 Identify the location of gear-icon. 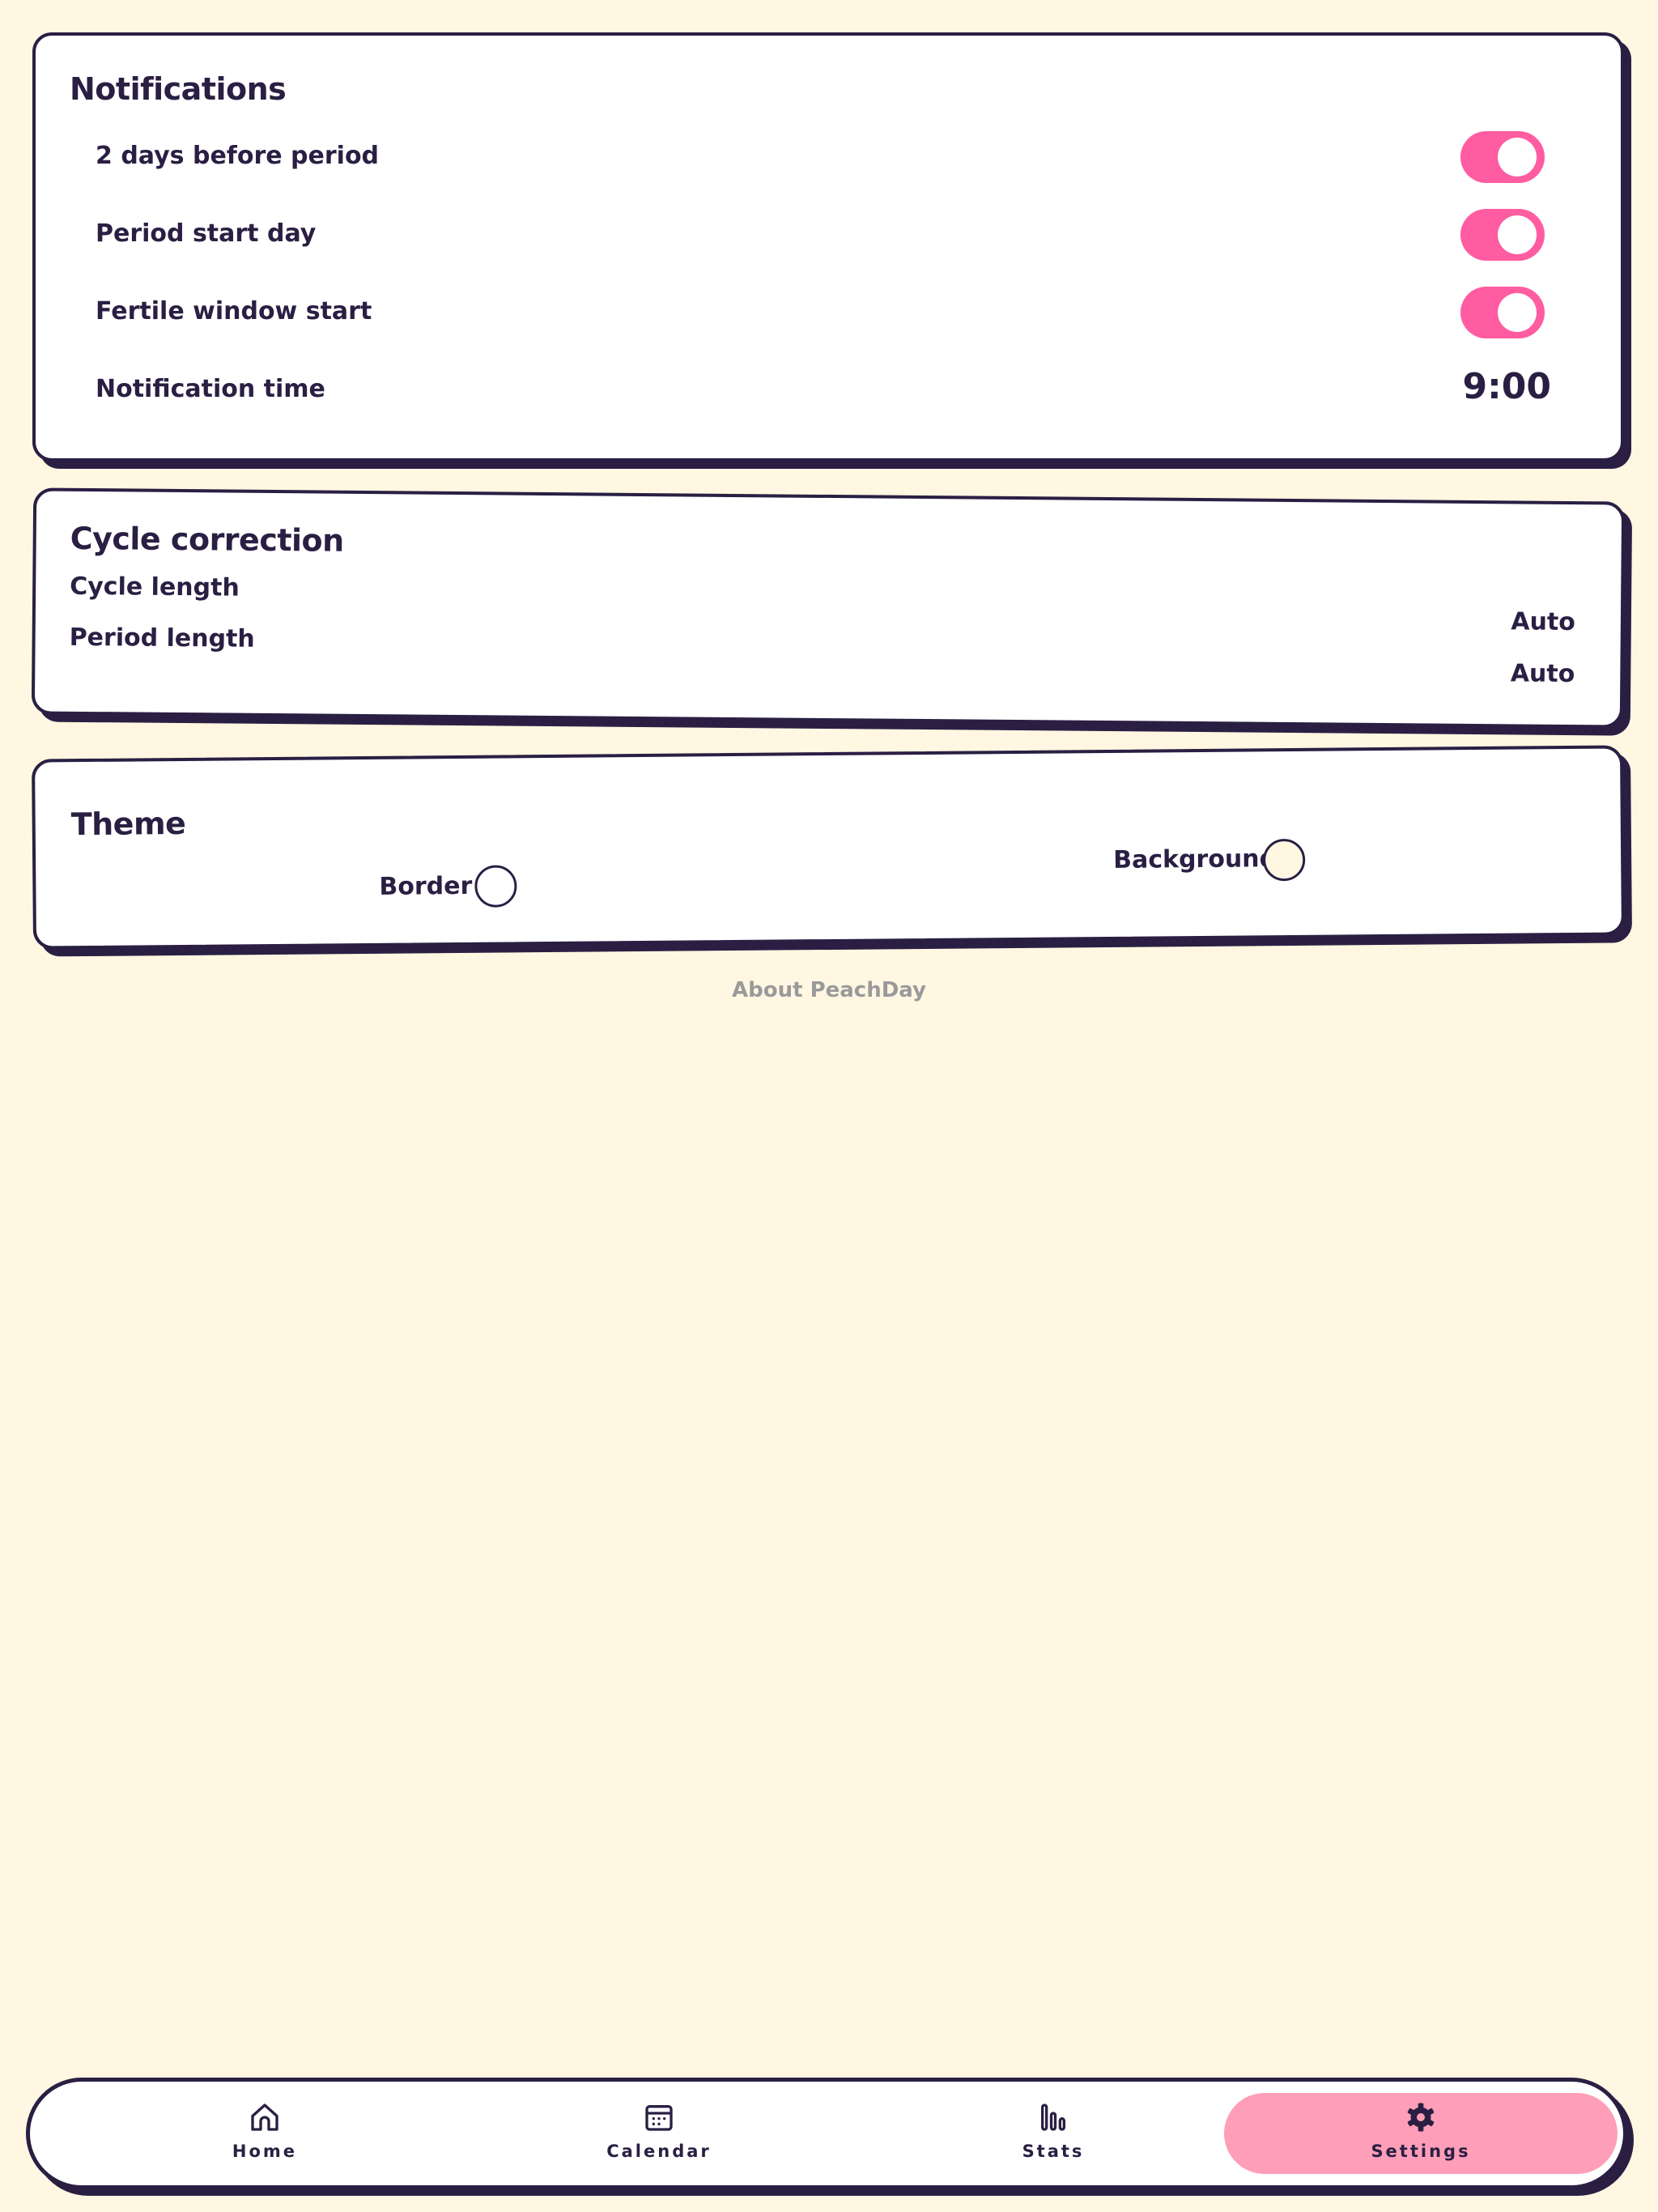
(1421, 2117).